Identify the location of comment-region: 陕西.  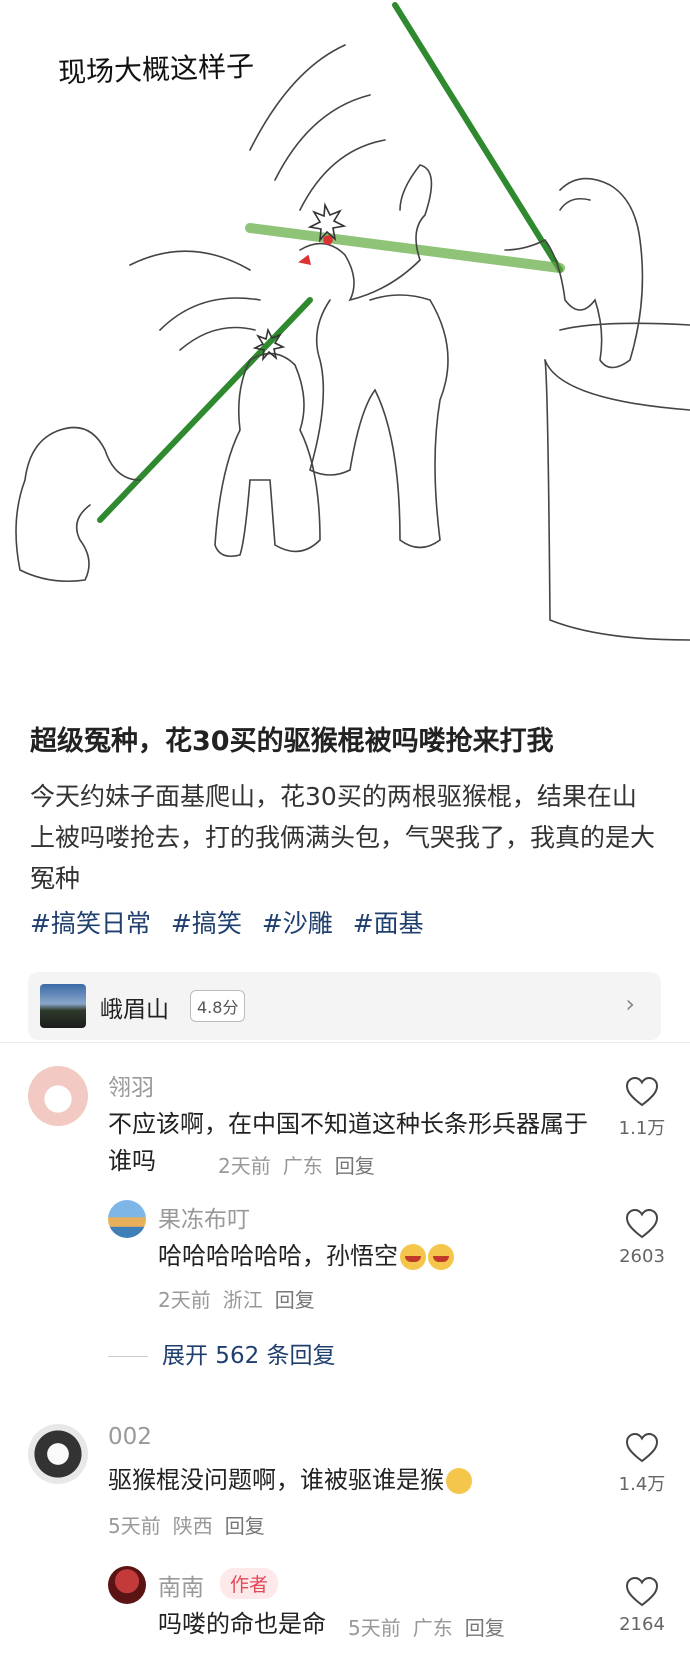
(192, 1526).